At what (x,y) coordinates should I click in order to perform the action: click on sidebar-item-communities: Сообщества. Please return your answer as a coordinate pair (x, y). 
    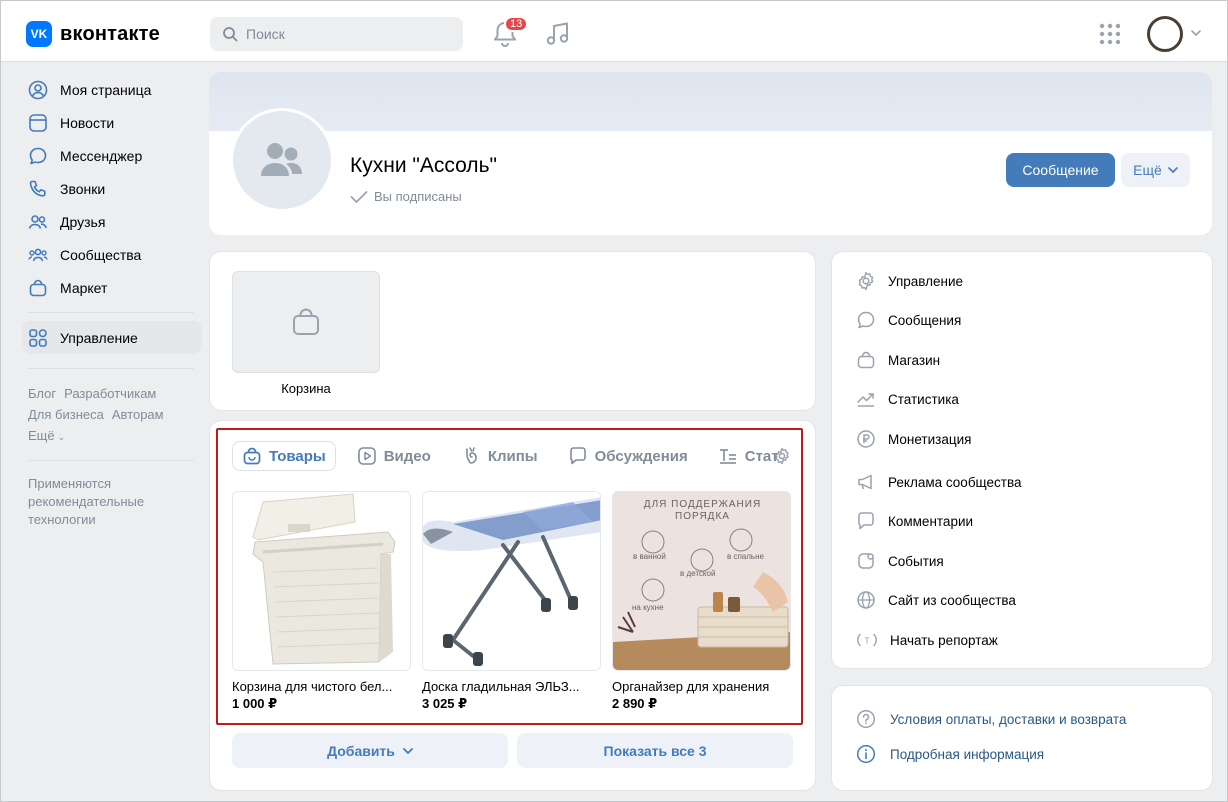
    Looking at the image, I should click on (112, 254).